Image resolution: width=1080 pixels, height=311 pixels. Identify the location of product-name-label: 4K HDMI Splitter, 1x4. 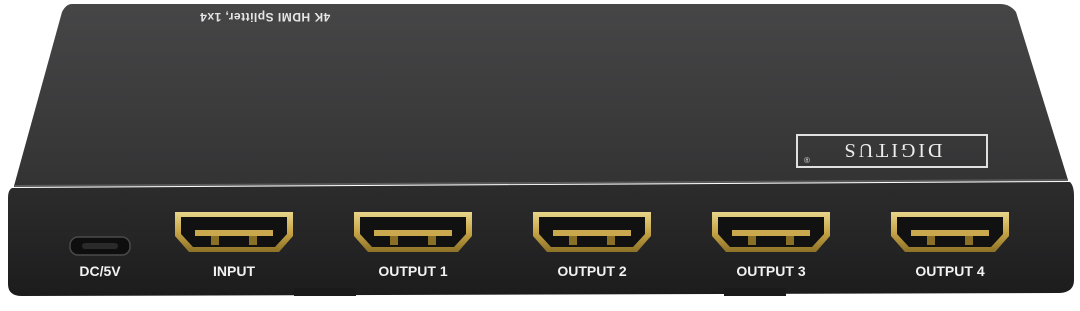
(265, 17).